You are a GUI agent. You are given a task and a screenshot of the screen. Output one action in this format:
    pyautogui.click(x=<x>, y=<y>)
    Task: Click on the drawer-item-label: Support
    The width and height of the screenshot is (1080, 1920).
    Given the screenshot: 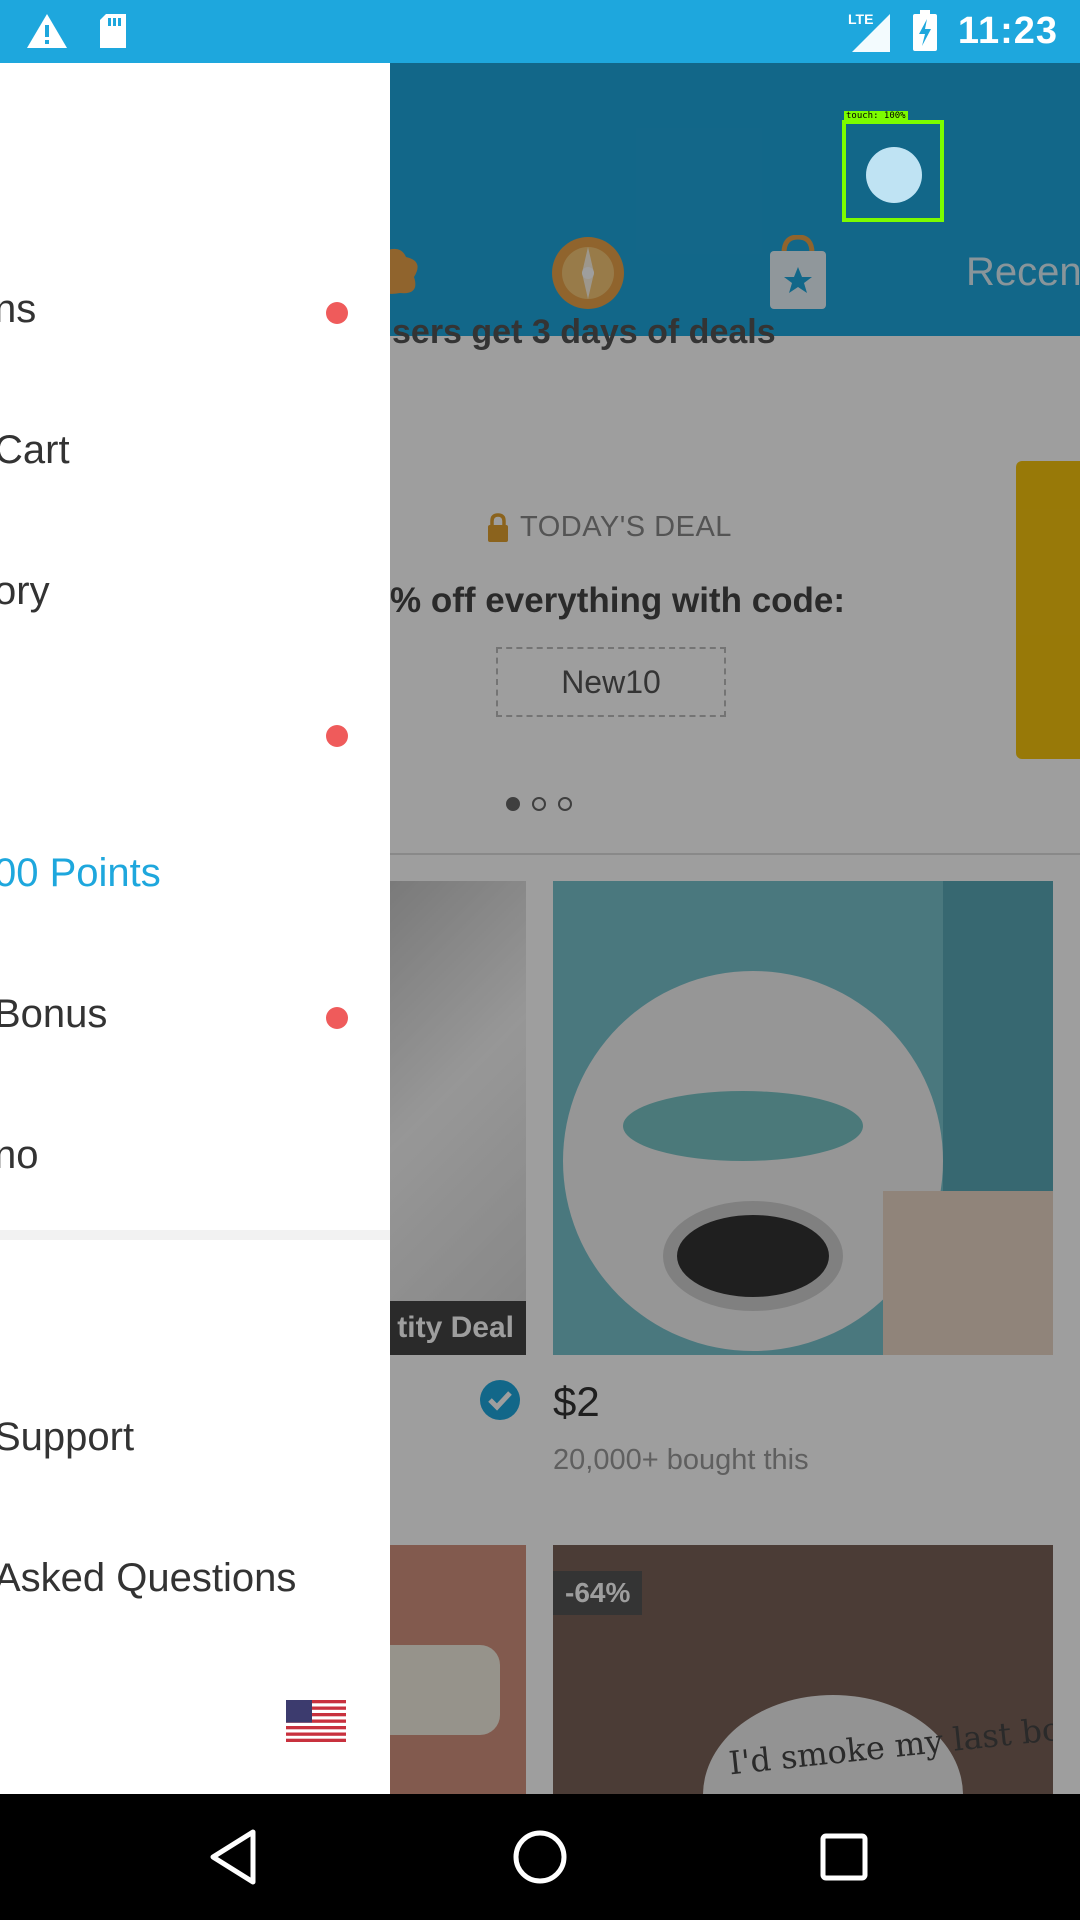 What is the action you would take?
    pyautogui.click(x=67, y=1437)
    